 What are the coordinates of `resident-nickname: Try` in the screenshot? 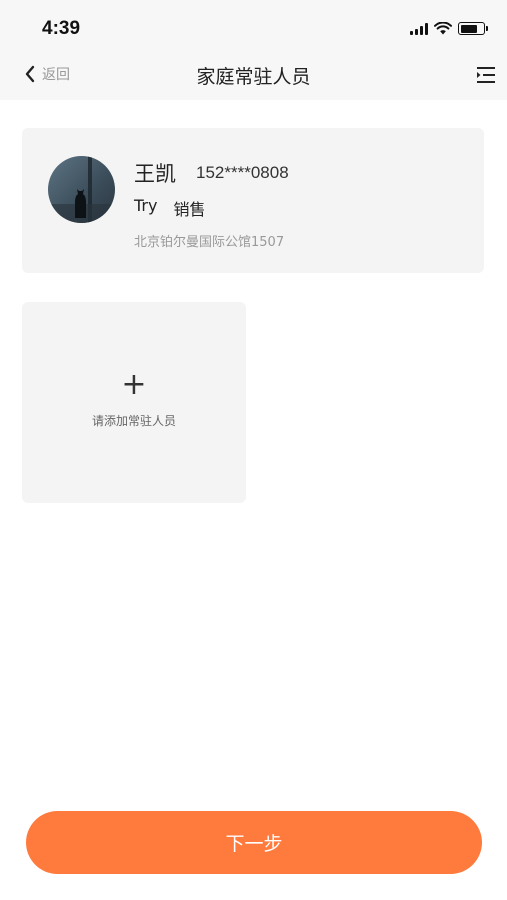 It's located at (146, 205).